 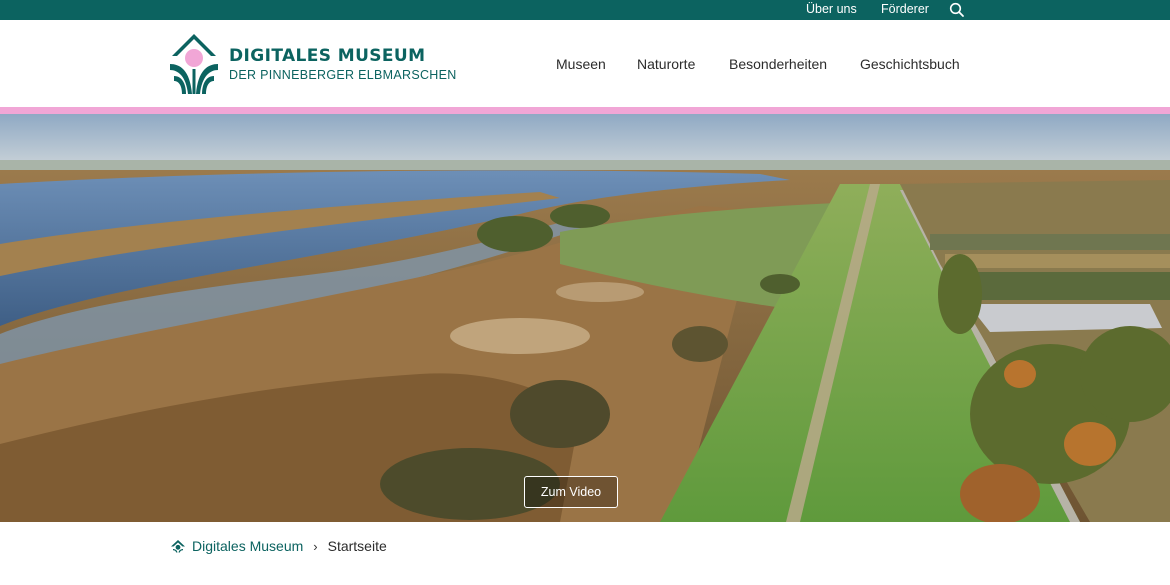 I want to click on breadcrumb-current: Startseite, so click(x=357, y=546).